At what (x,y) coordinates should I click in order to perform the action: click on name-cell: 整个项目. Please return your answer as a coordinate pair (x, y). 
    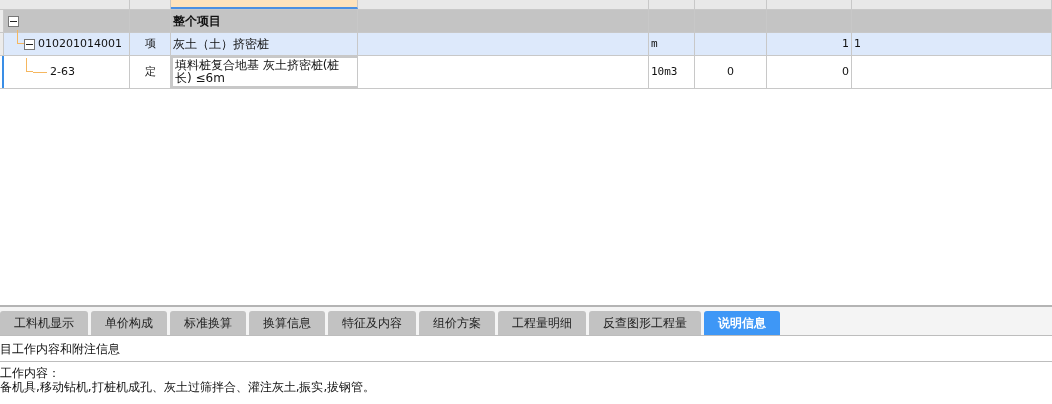
    Looking at the image, I should click on (264, 21).